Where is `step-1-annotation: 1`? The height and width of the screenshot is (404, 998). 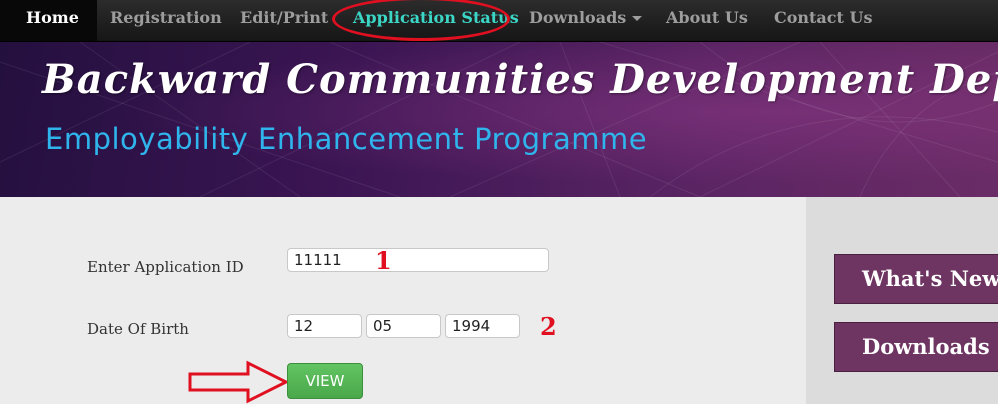
step-1-annotation: 1 is located at coordinates (383, 260).